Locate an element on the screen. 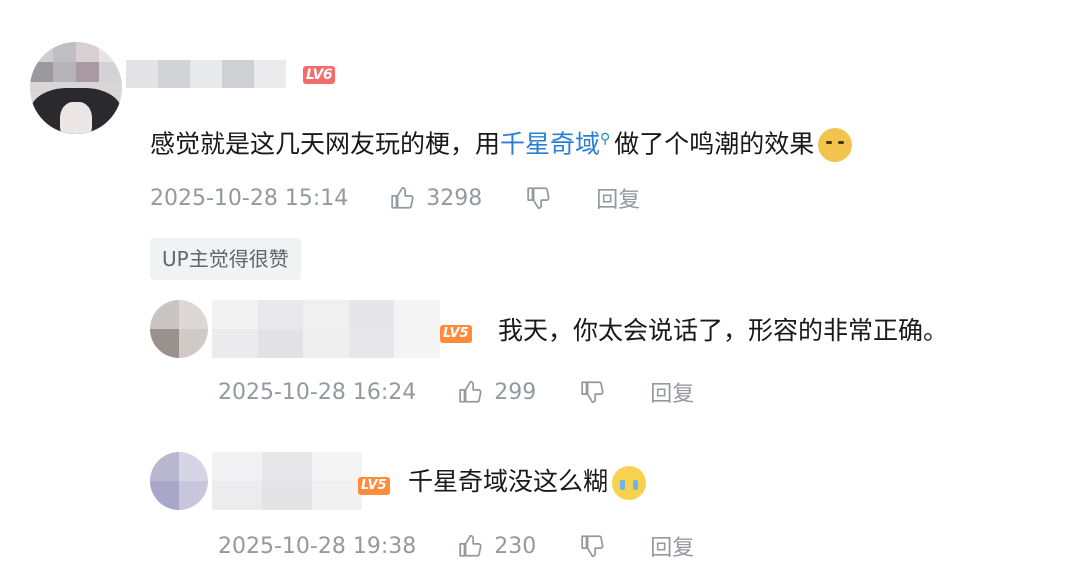 The image size is (1090, 580). timestamp: 2025-10-28 15:14 is located at coordinates (249, 198).